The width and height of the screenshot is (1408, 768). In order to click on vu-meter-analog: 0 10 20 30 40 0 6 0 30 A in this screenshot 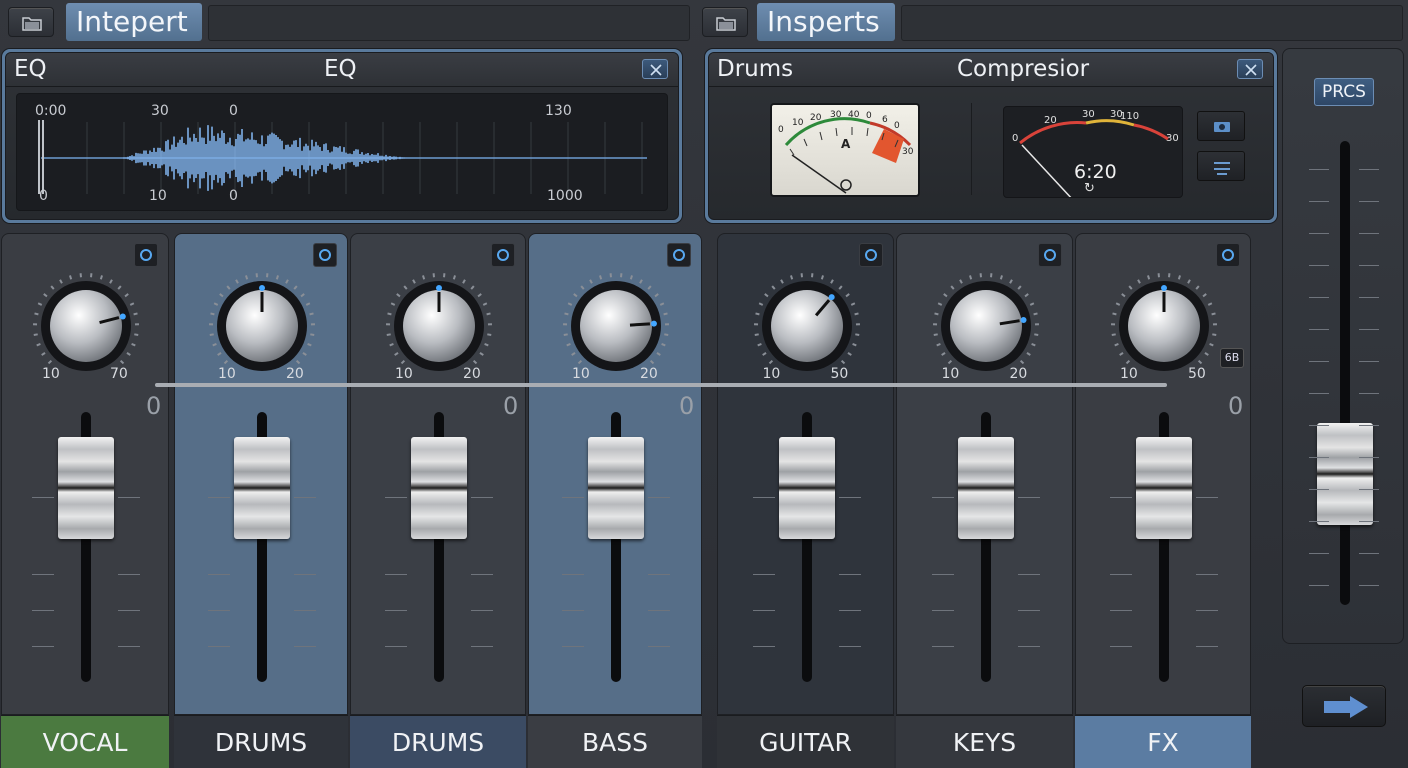, I will do `click(845, 150)`.